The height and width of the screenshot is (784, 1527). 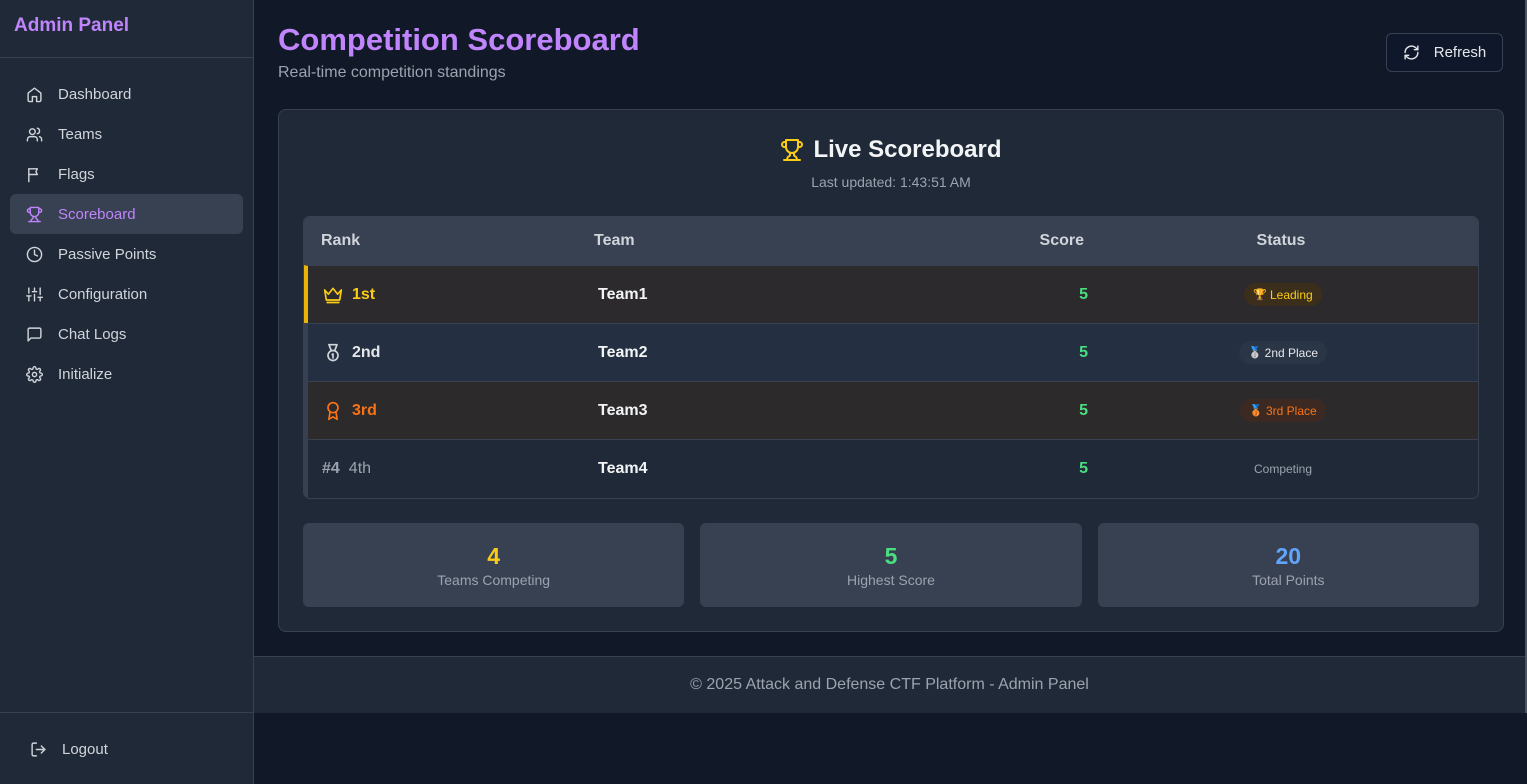 I want to click on team-name: Team3, so click(x=623, y=410).